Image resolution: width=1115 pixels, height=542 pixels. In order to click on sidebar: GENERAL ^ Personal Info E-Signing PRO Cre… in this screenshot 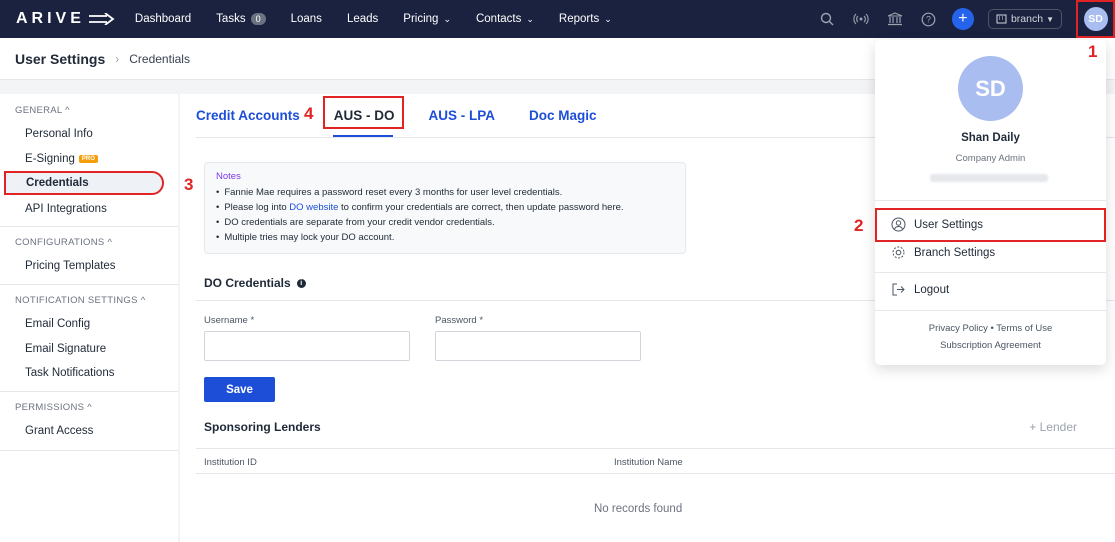, I will do `click(89, 318)`.